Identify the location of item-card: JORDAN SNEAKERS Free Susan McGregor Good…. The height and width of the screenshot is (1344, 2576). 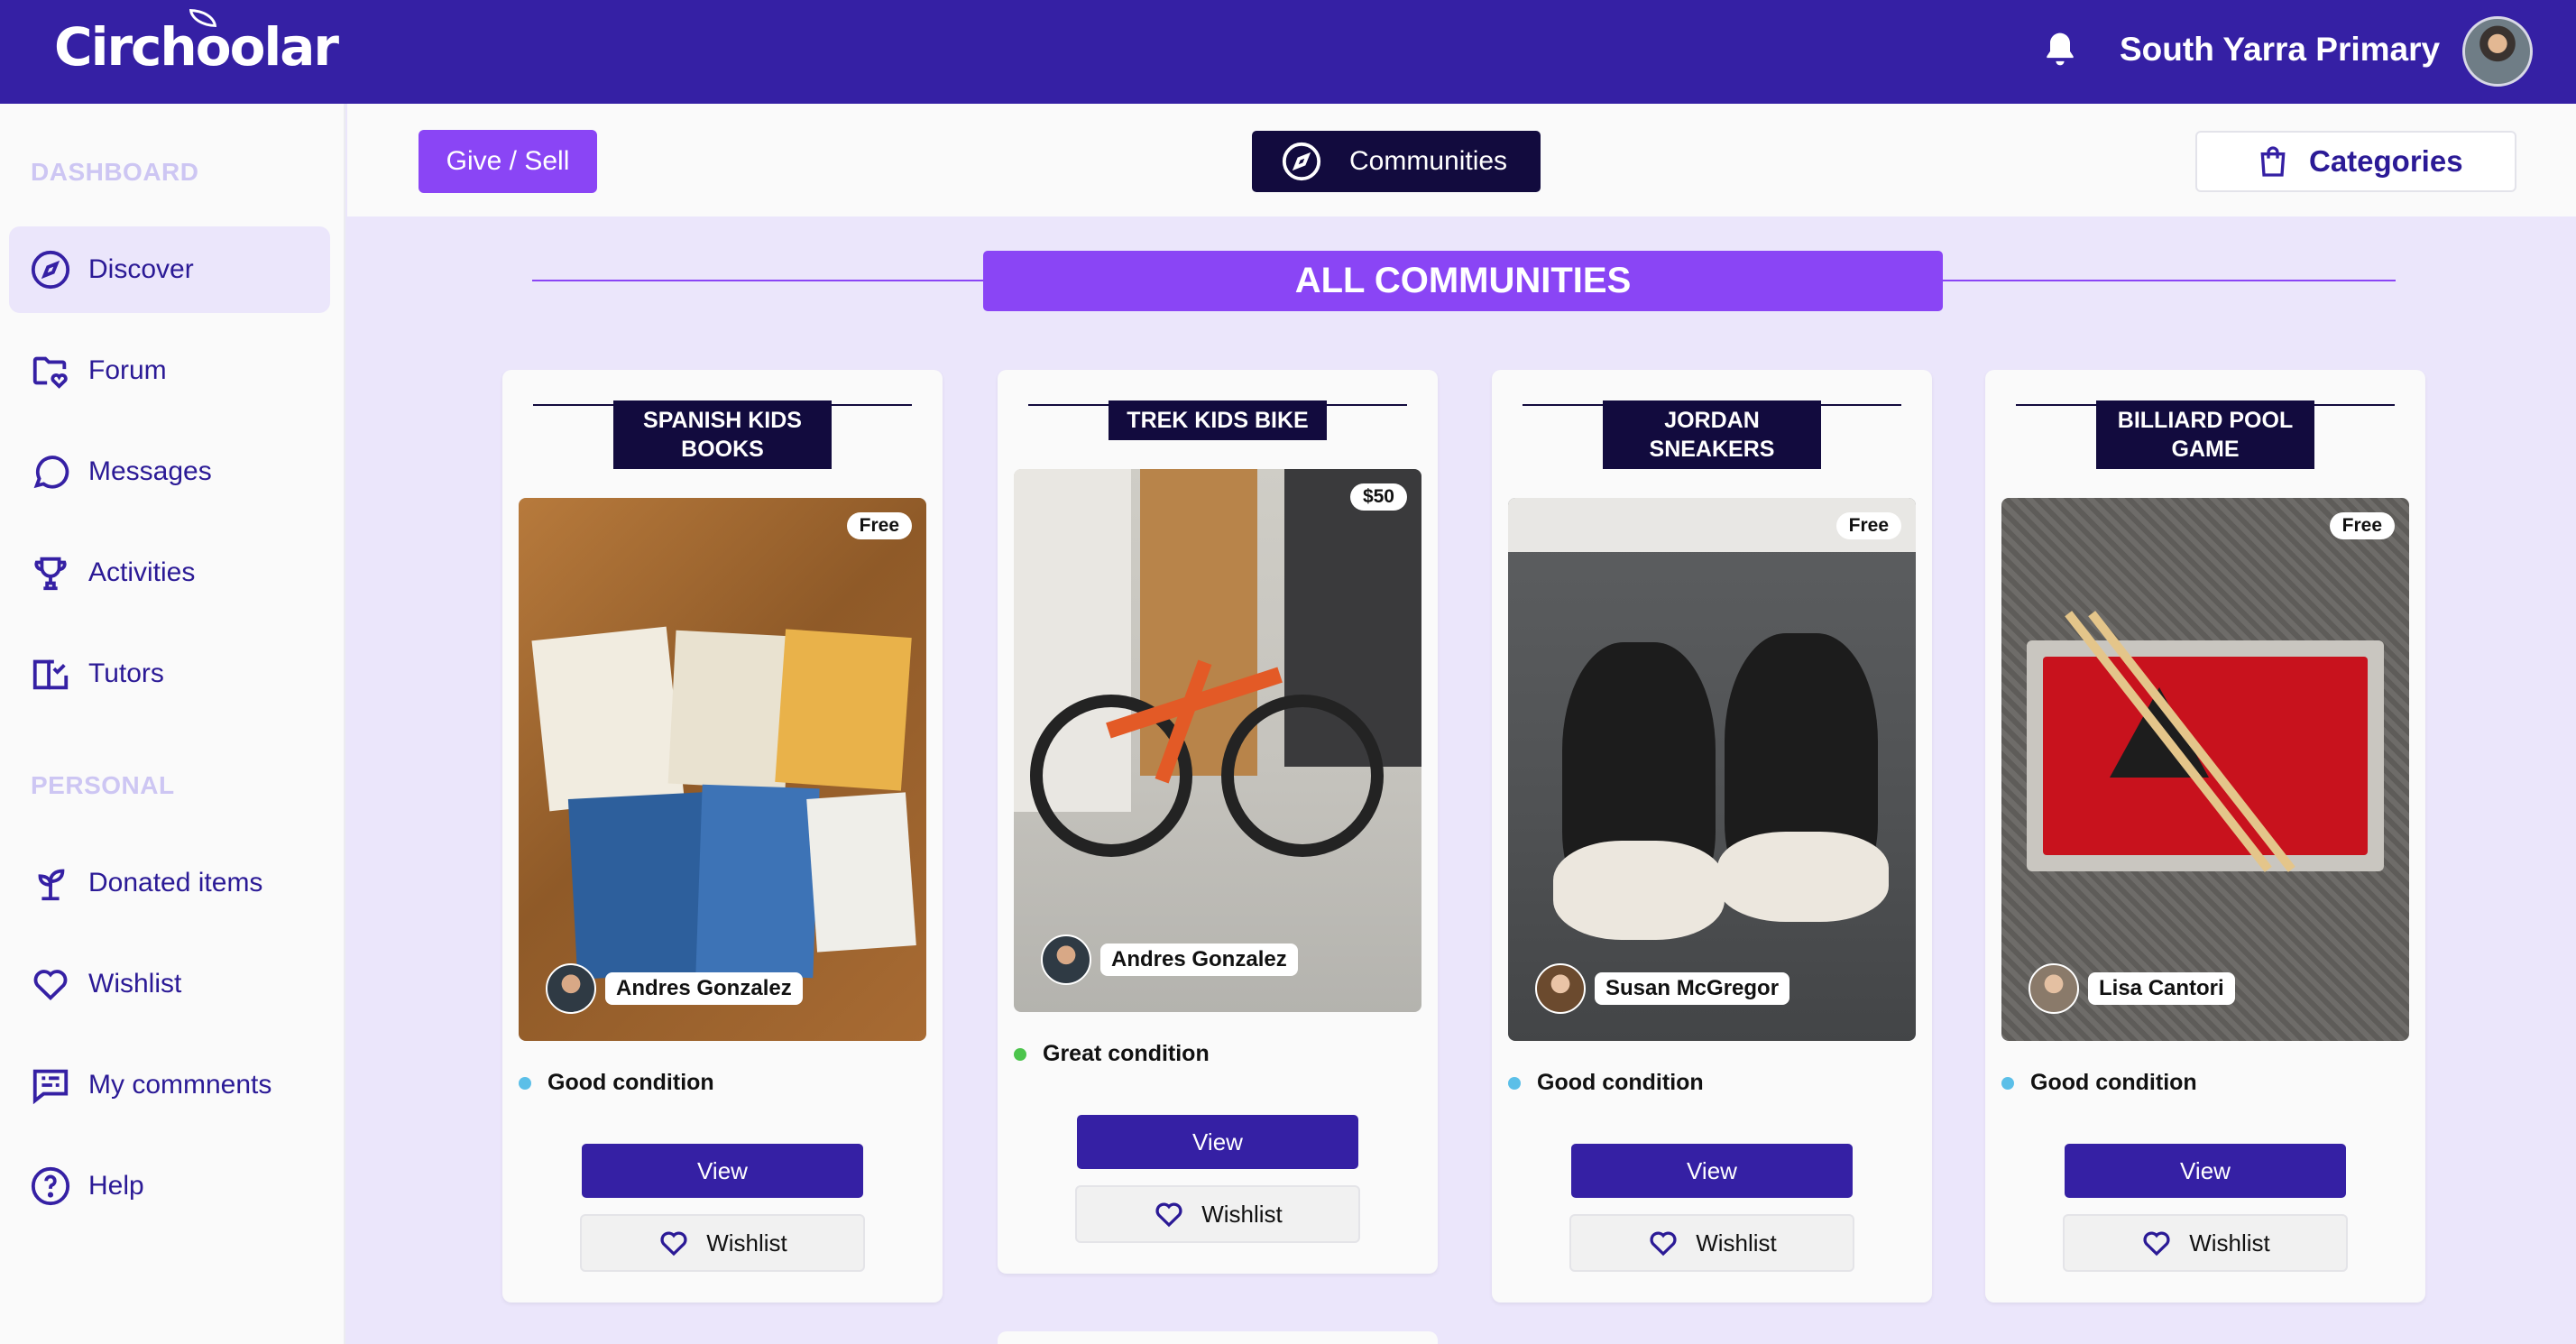
(1712, 836).